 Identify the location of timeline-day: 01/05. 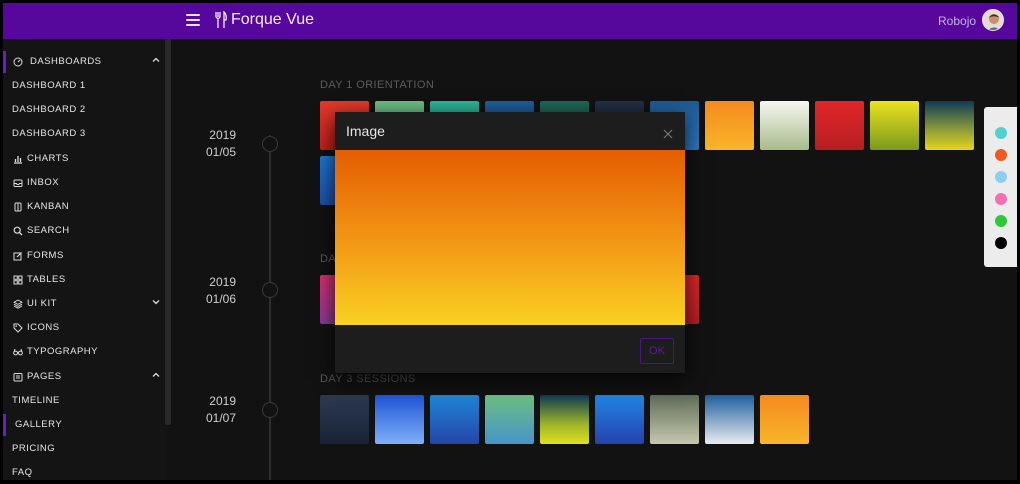
(220, 152).